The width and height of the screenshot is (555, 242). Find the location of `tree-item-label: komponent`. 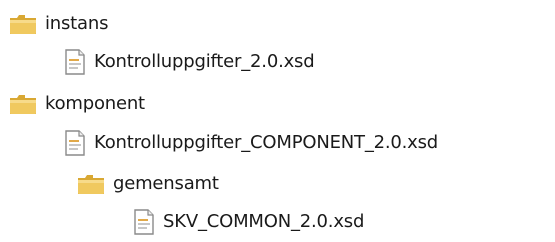

tree-item-label: komponent is located at coordinates (95, 103).